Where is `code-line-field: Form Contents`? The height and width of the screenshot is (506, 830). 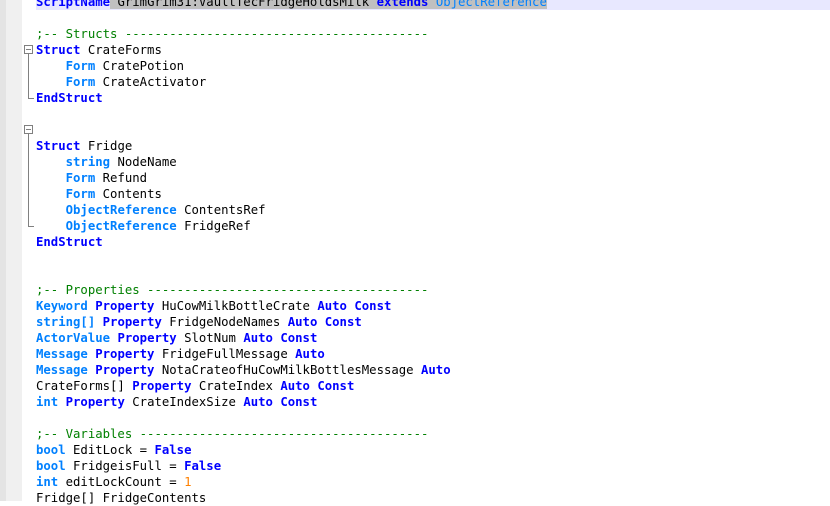
code-line-field: Form Contents is located at coordinates (433, 194).